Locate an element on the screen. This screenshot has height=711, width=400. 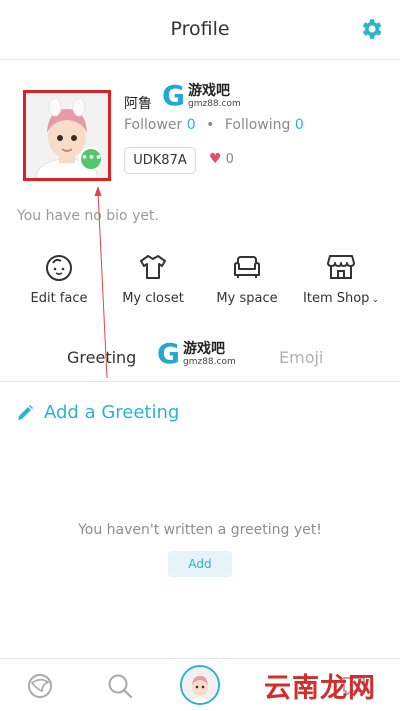
heart-icon: ♥ is located at coordinates (215, 159).